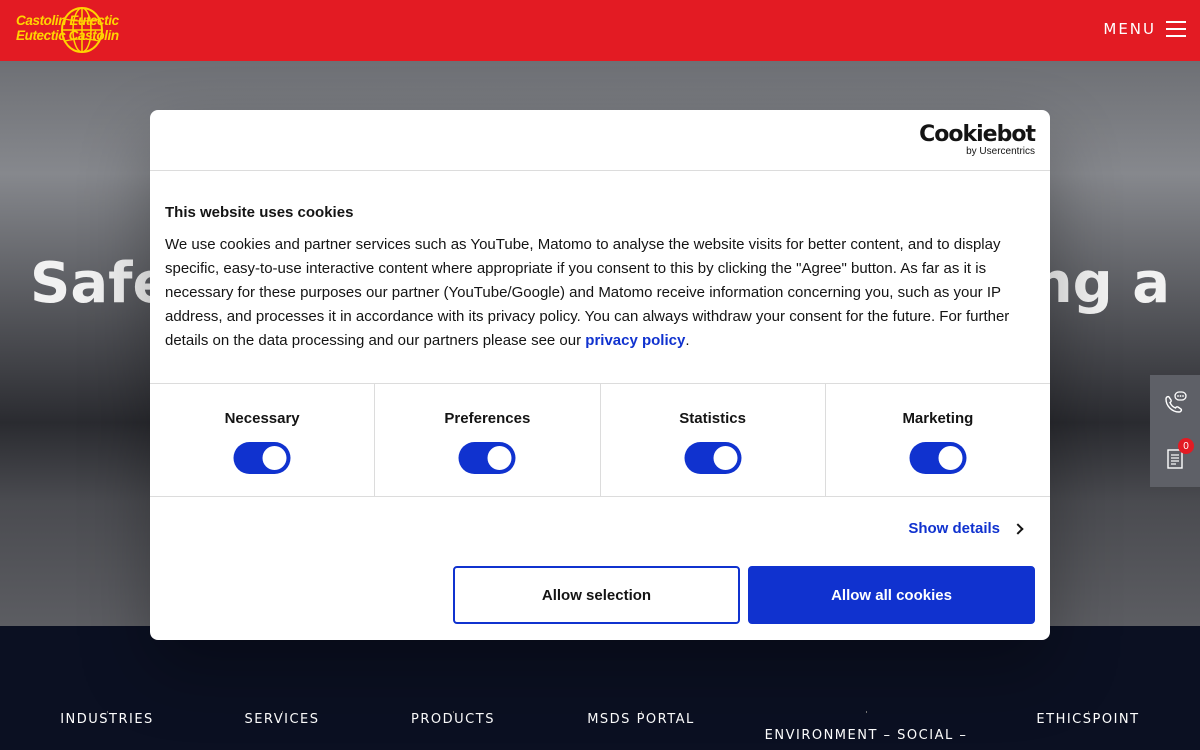 Image resolution: width=1200 pixels, height=750 pixels. Describe the element at coordinates (938, 440) in the screenshot. I see `category-marketing: Marketing` at that location.